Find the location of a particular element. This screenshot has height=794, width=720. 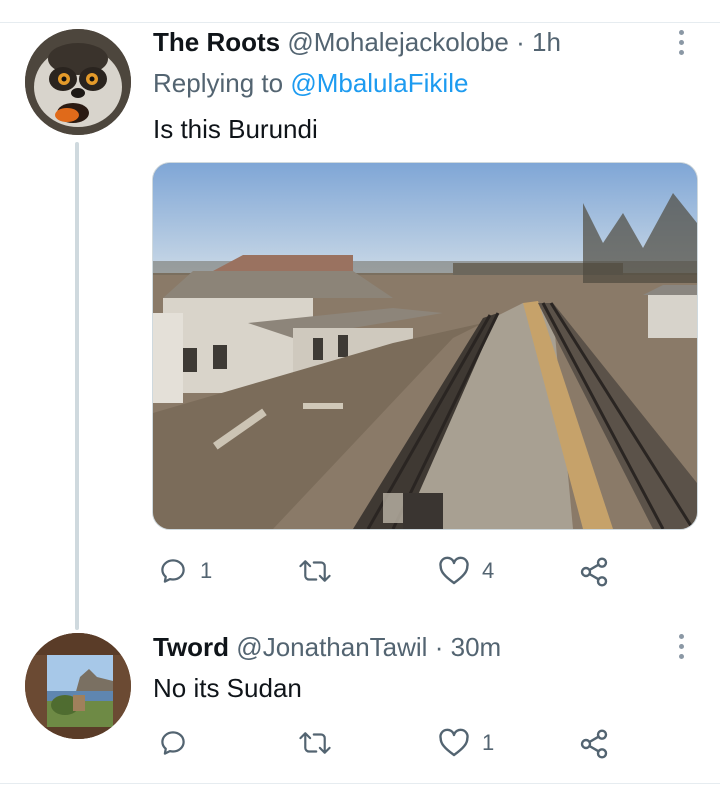

like-count: 1 is located at coordinates (488, 742).